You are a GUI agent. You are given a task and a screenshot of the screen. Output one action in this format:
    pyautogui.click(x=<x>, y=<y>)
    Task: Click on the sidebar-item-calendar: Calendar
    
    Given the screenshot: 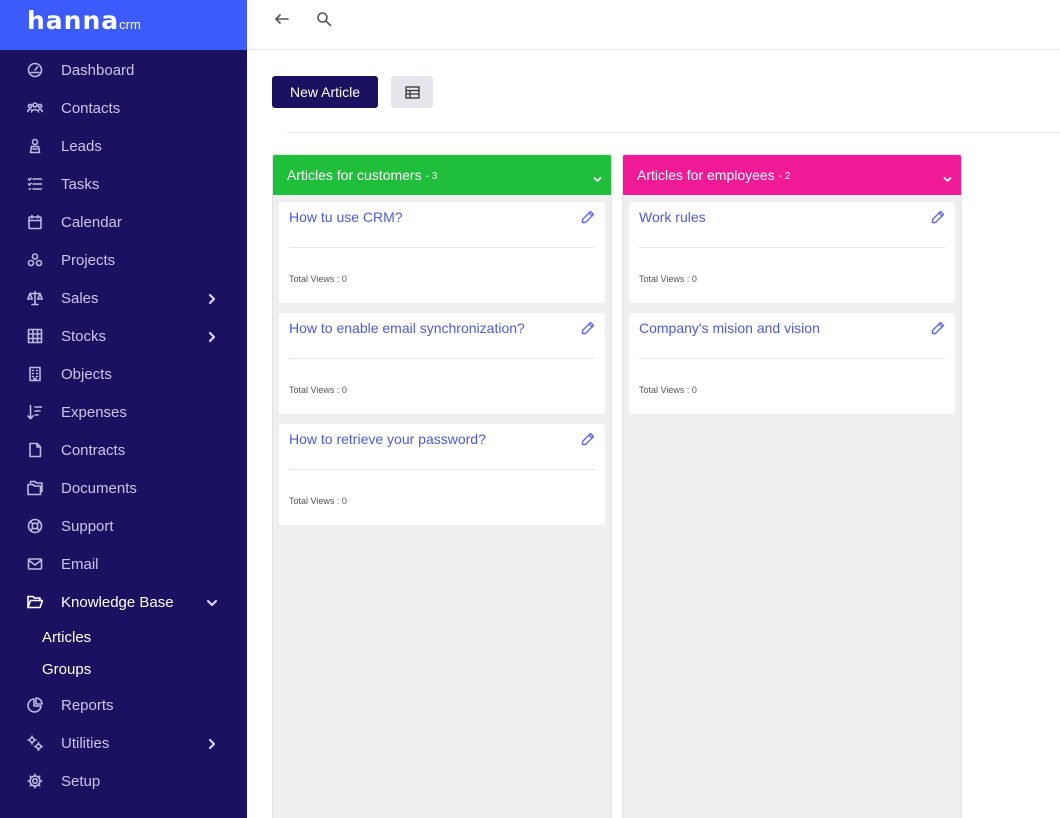 What is the action you would take?
    pyautogui.click(x=123, y=222)
    